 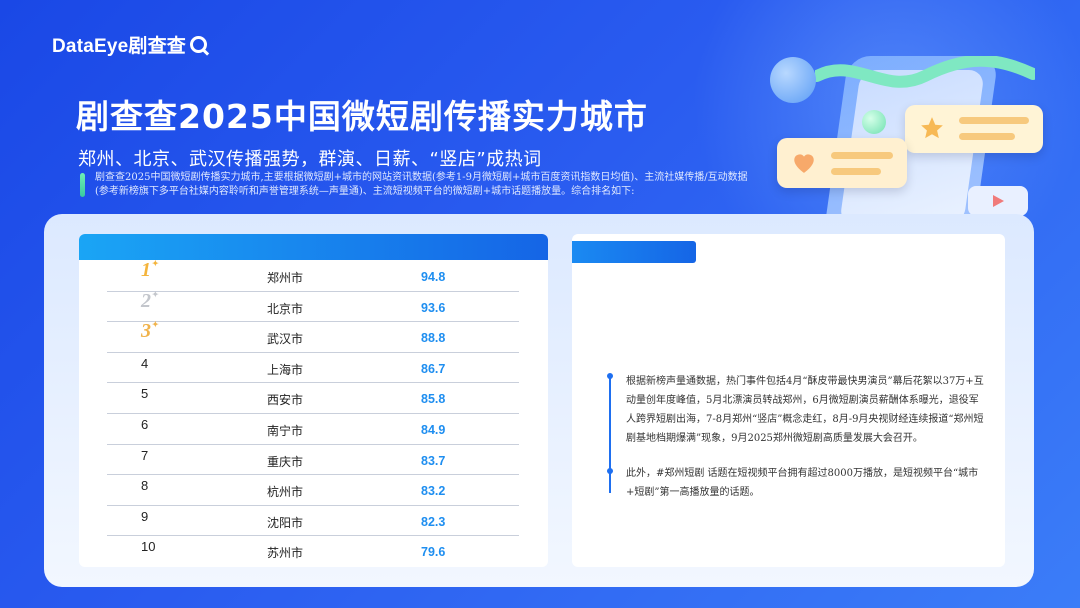 I want to click on city-name: 郑州市, so click(x=285, y=278).